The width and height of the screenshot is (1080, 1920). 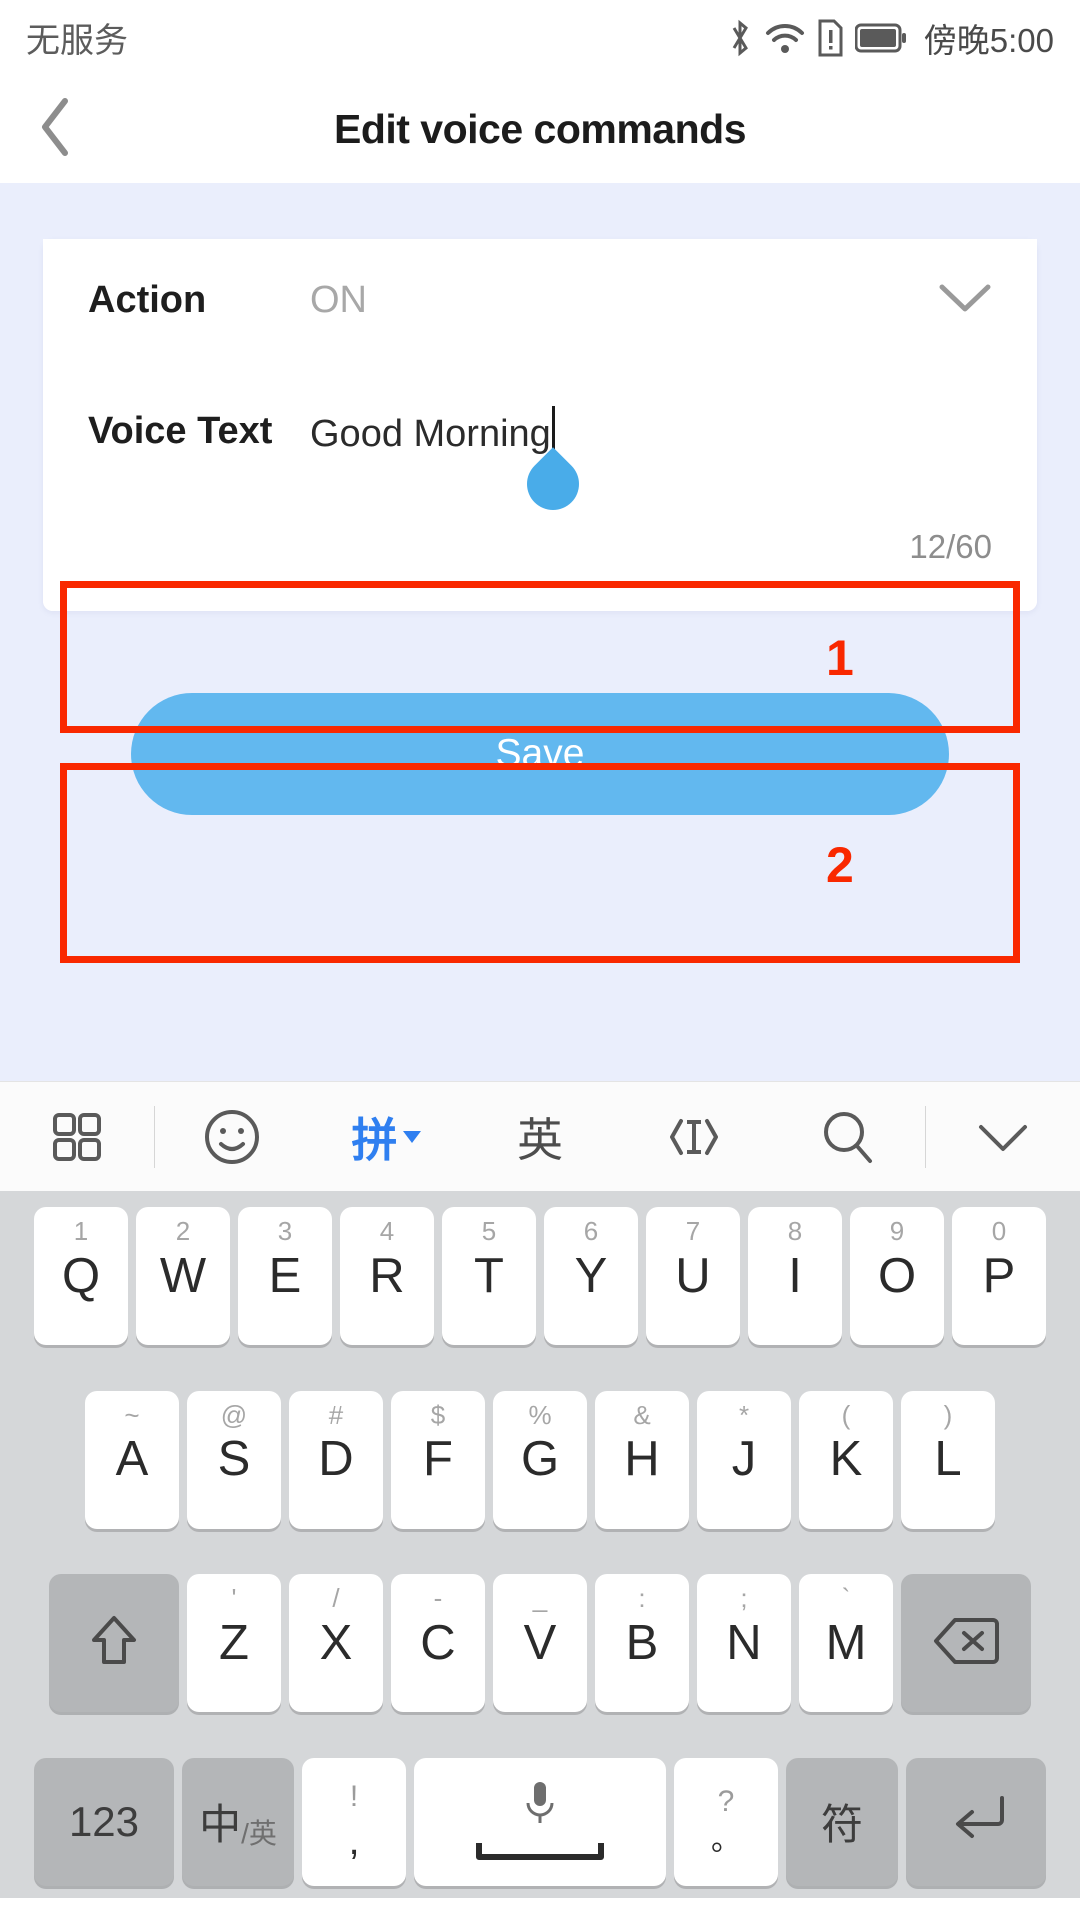 I want to click on numeric-label: 123, so click(x=104, y=1821).